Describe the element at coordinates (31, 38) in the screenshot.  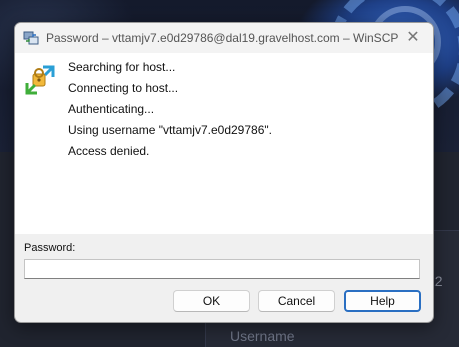
I see `winscp-app-icon` at that location.